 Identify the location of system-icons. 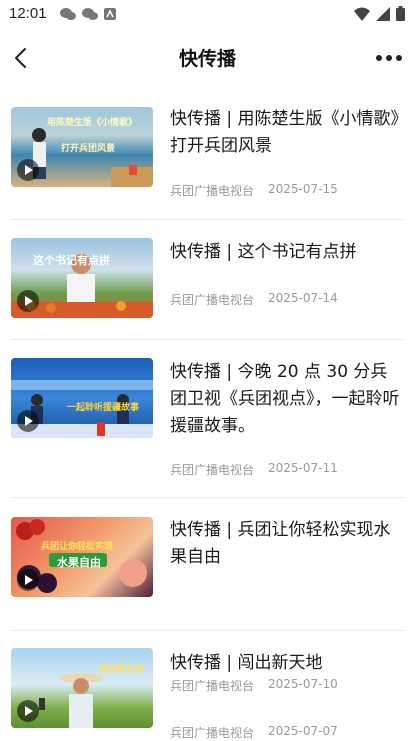
(379, 13).